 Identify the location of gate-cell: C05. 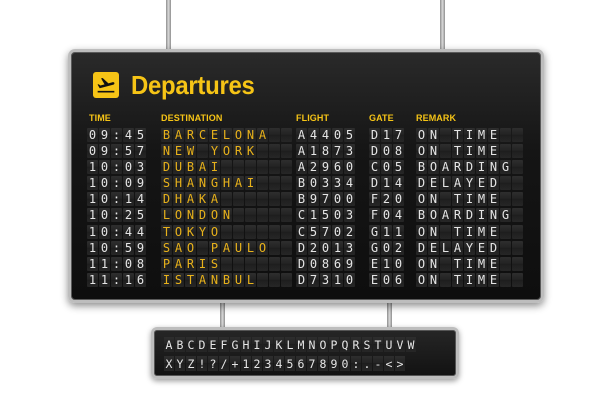
(386, 167).